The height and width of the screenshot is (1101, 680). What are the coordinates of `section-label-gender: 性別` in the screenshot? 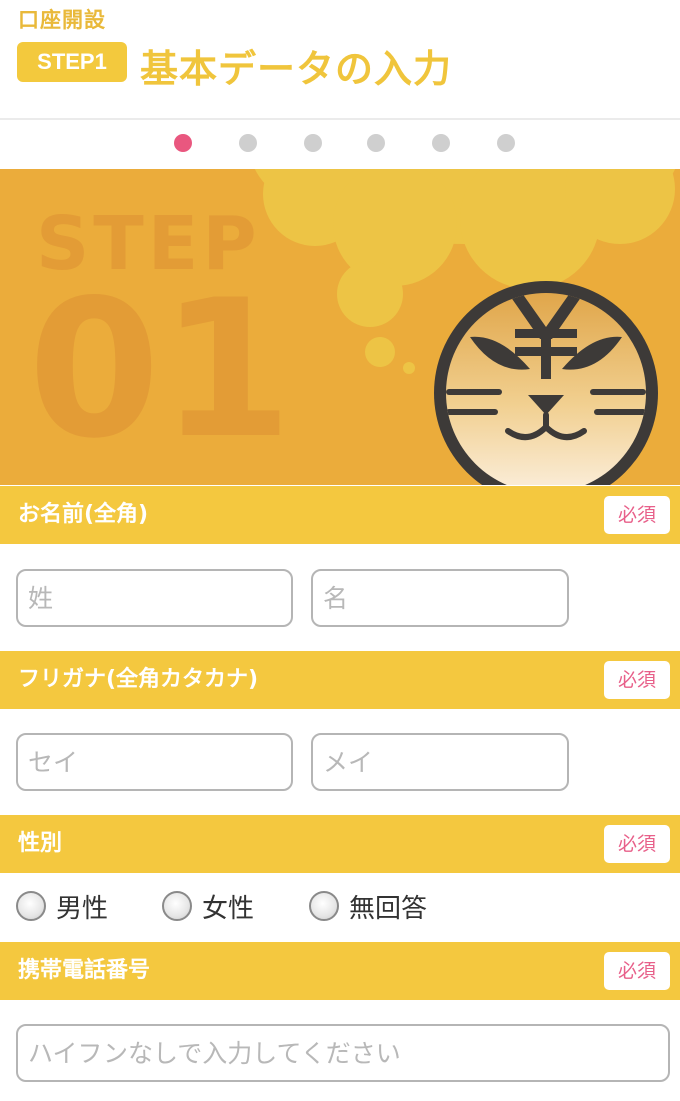 It's located at (40, 843).